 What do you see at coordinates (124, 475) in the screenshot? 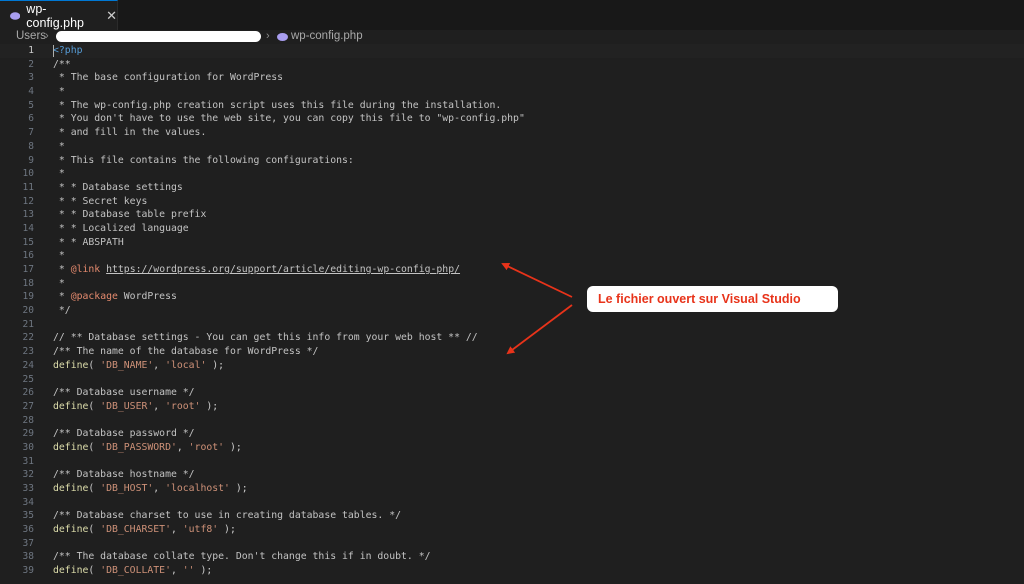
I see `code-token: /** Database hostname */` at bounding box center [124, 475].